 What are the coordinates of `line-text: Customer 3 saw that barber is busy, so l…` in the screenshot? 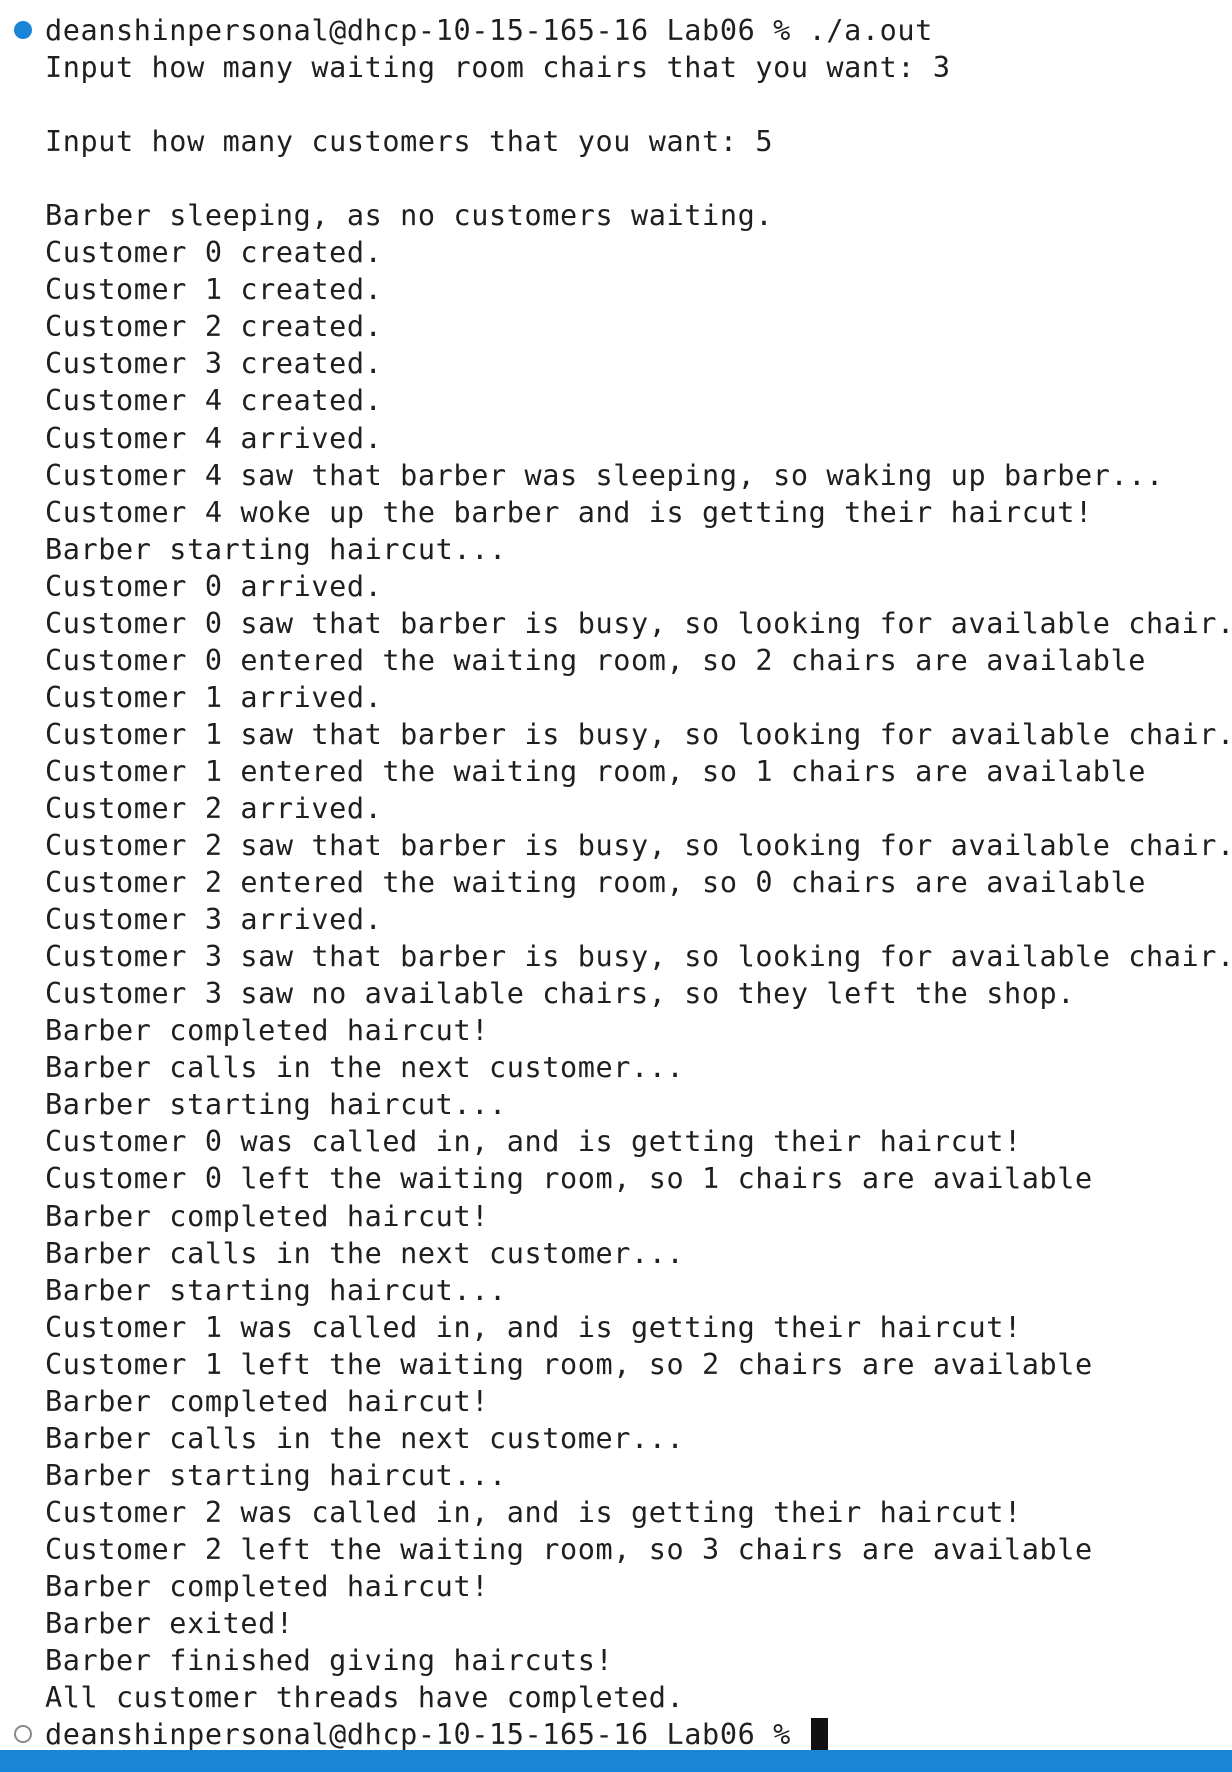 It's located at (638, 957).